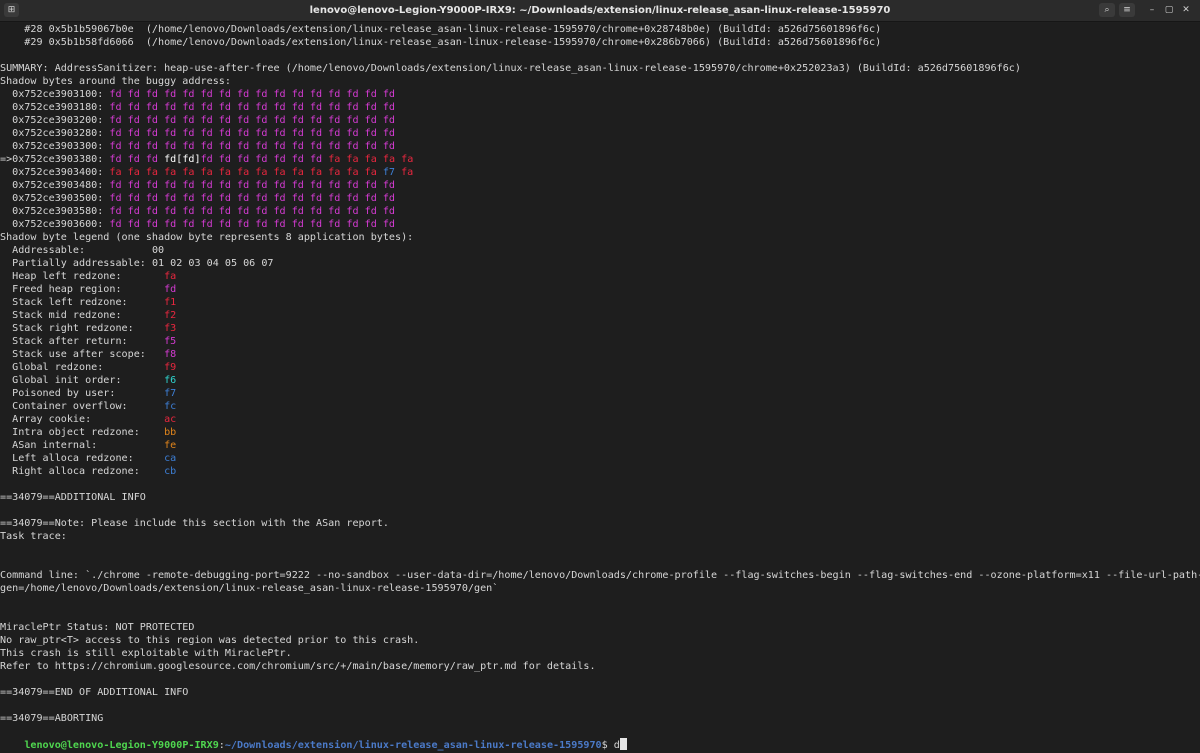 This screenshot has height=753, width=1200. I want to click on legend-value: f9, so click(170, 367).